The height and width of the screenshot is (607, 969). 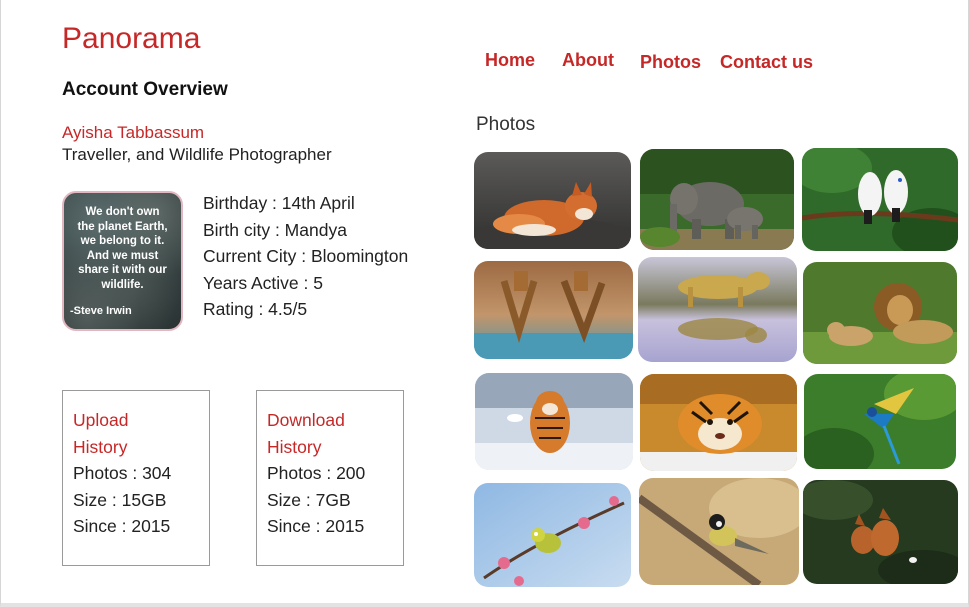 What do you see at coordinates (122, 241) in the screenshot?
I see `quote-line: we belong to it.` at bounding box center [122, 241].